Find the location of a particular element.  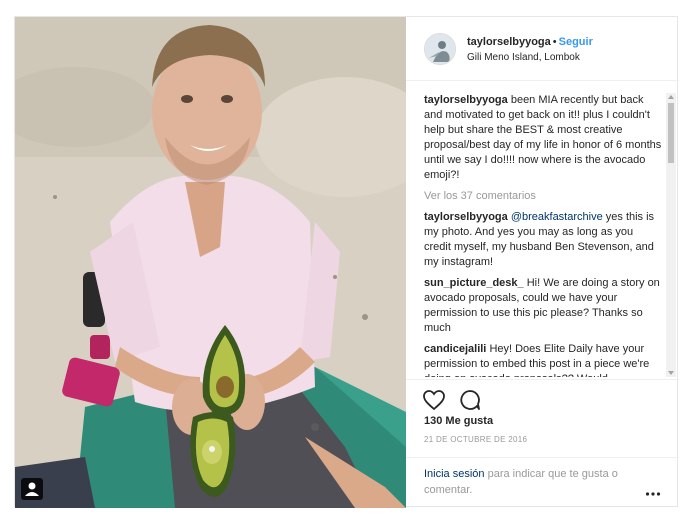

scroll-up-arrow-icon is located at coordinates (671, 97).